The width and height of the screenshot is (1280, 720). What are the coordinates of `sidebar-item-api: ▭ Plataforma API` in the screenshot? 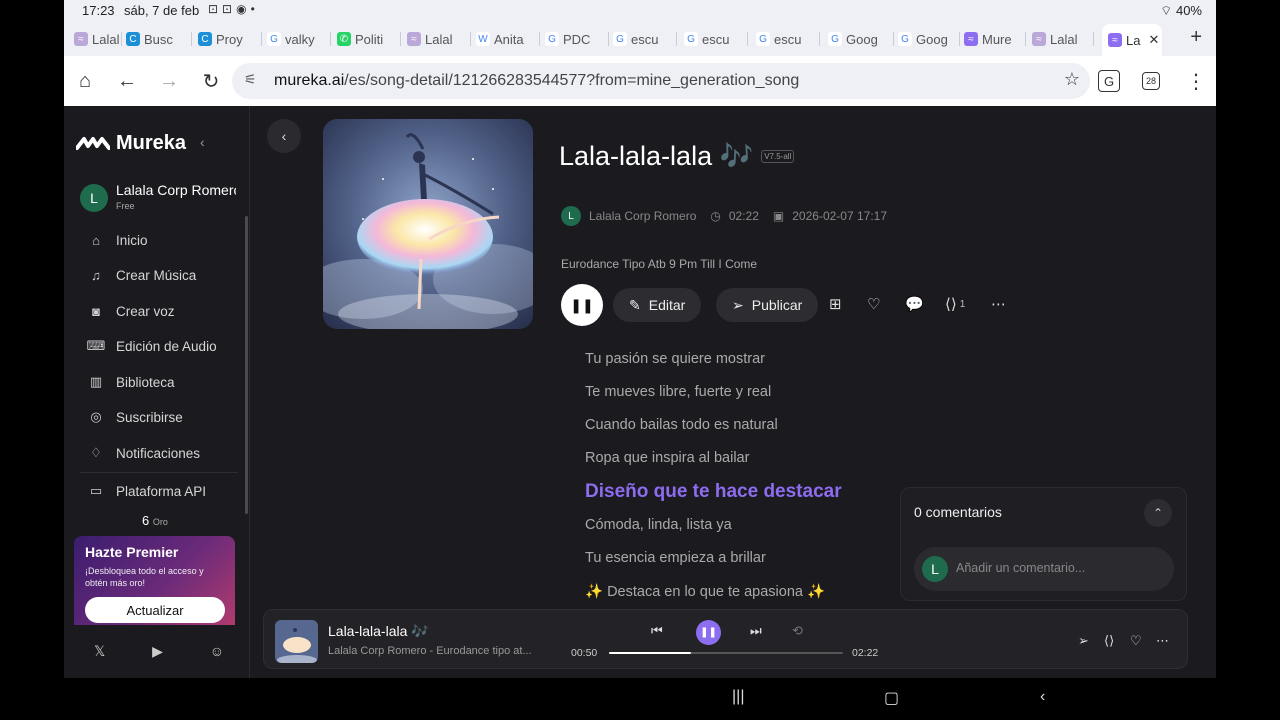 It's located at (147, 491).